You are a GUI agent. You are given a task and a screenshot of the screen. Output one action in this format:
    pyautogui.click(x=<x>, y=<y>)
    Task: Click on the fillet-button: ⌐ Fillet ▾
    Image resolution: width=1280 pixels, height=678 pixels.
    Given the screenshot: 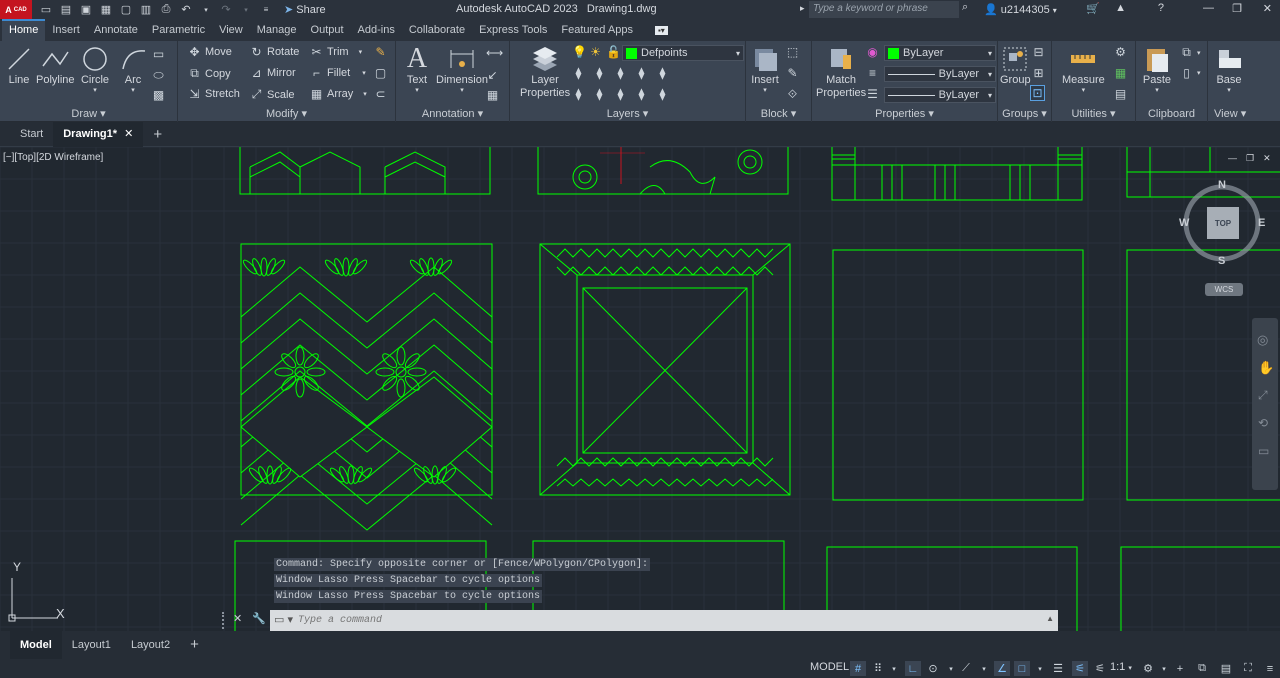 What is the action you would take?
    pyautogui.click(x=338, y=73)
    